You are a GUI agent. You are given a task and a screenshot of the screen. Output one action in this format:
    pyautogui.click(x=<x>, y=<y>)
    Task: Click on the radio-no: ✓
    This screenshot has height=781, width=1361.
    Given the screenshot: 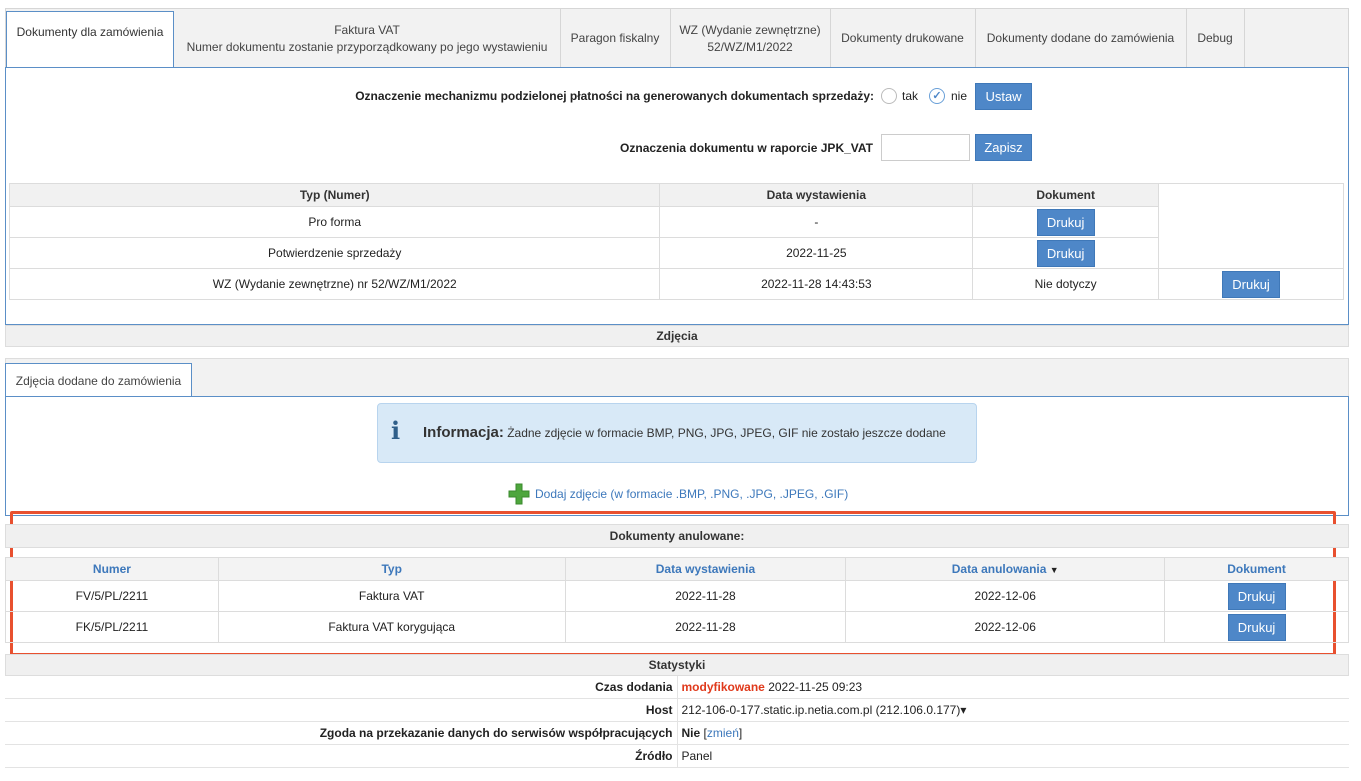 What is the action you would take?
    pyautogui.click(x=937, y=96)
    